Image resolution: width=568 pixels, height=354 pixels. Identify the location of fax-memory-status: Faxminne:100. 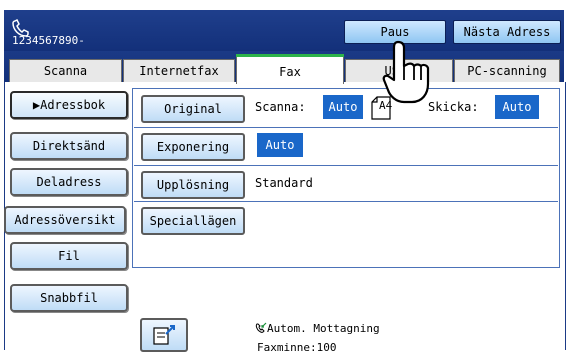
(297, 347).